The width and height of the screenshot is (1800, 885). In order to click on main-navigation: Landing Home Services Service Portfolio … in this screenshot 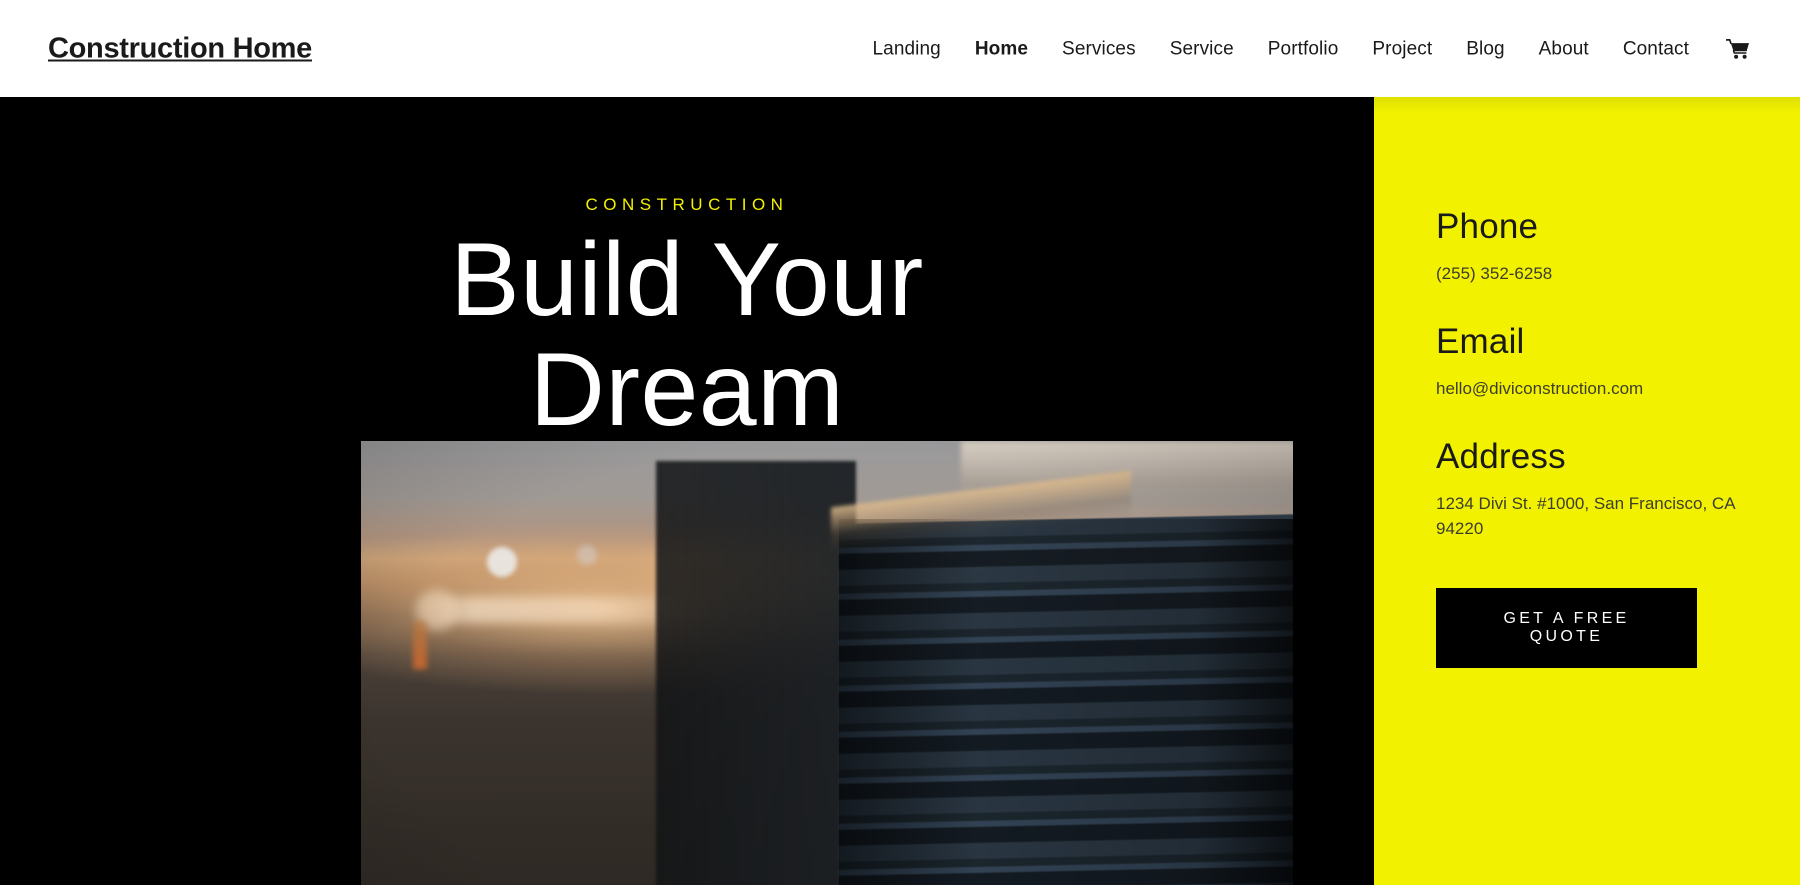, I will do `click(1307, 48)`.